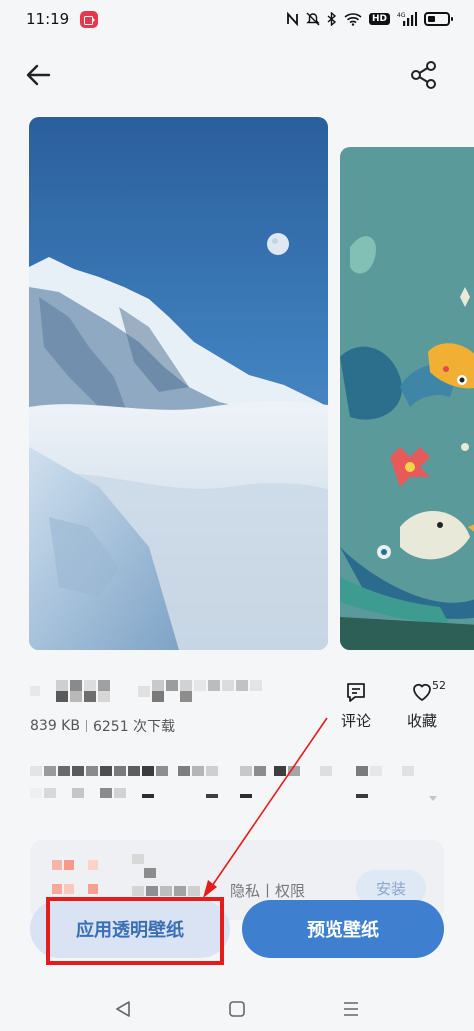 The height and width of the screenshot is (1031, 474). What do you see at coordinates (237, 20) in the screenshot?
I see `status-bar: 11:19 HD 4G` at bounding box center [237, 20].